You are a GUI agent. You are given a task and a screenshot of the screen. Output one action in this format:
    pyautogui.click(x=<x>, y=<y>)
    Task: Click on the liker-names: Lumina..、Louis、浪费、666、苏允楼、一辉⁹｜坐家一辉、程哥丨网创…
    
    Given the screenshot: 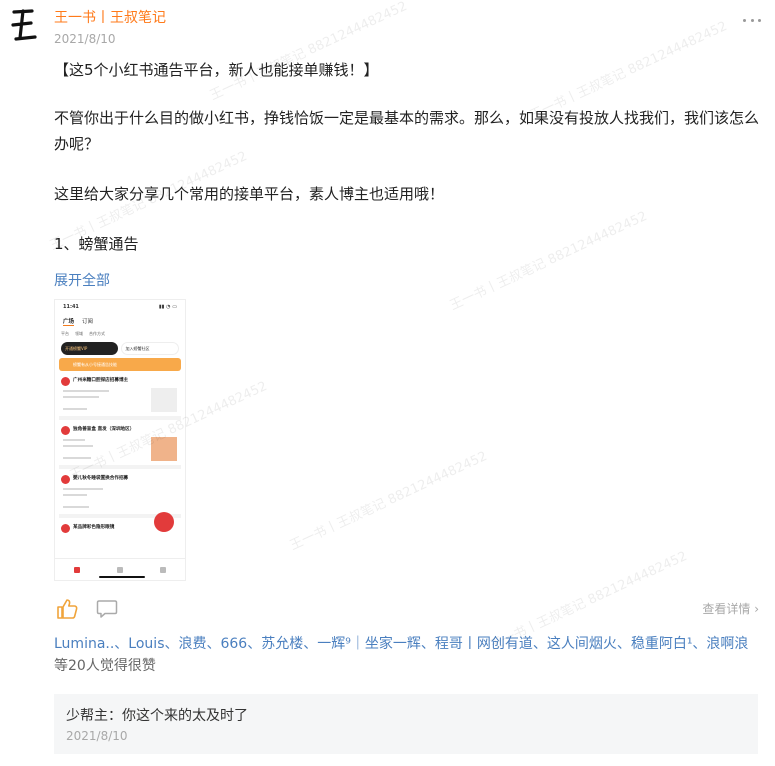 What is the action you would take?
    pyautogui.click(x=401, y=644)
    